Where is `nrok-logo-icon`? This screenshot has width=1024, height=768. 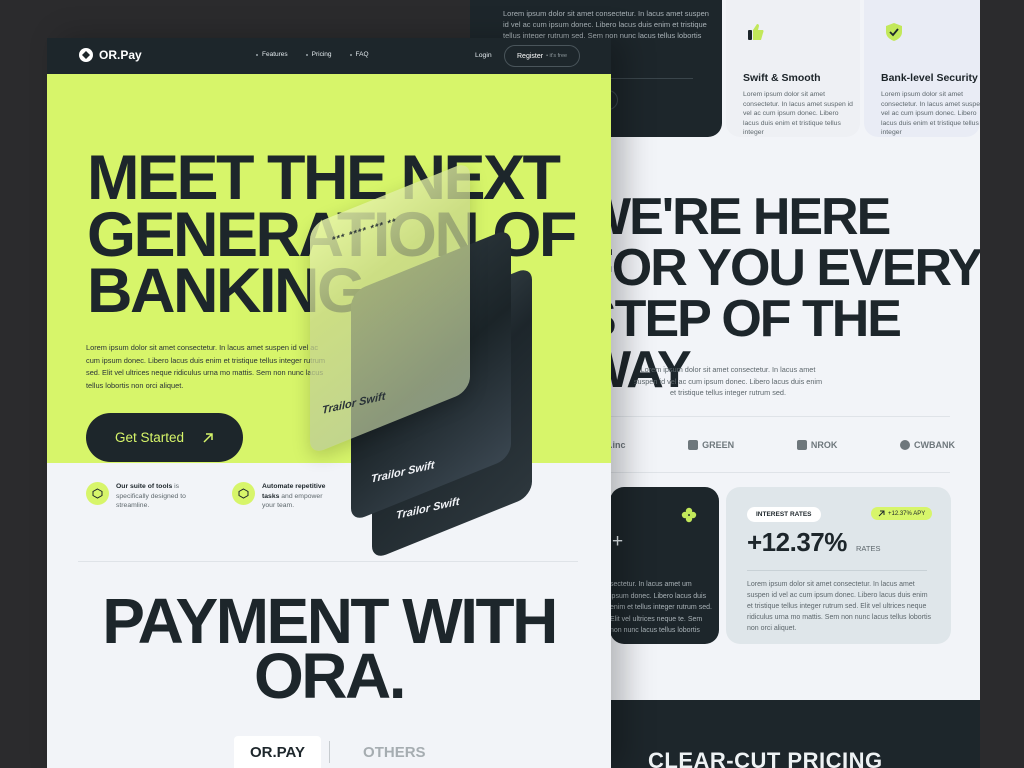
nrok-logo-icon is located at coordinates (801, 445).